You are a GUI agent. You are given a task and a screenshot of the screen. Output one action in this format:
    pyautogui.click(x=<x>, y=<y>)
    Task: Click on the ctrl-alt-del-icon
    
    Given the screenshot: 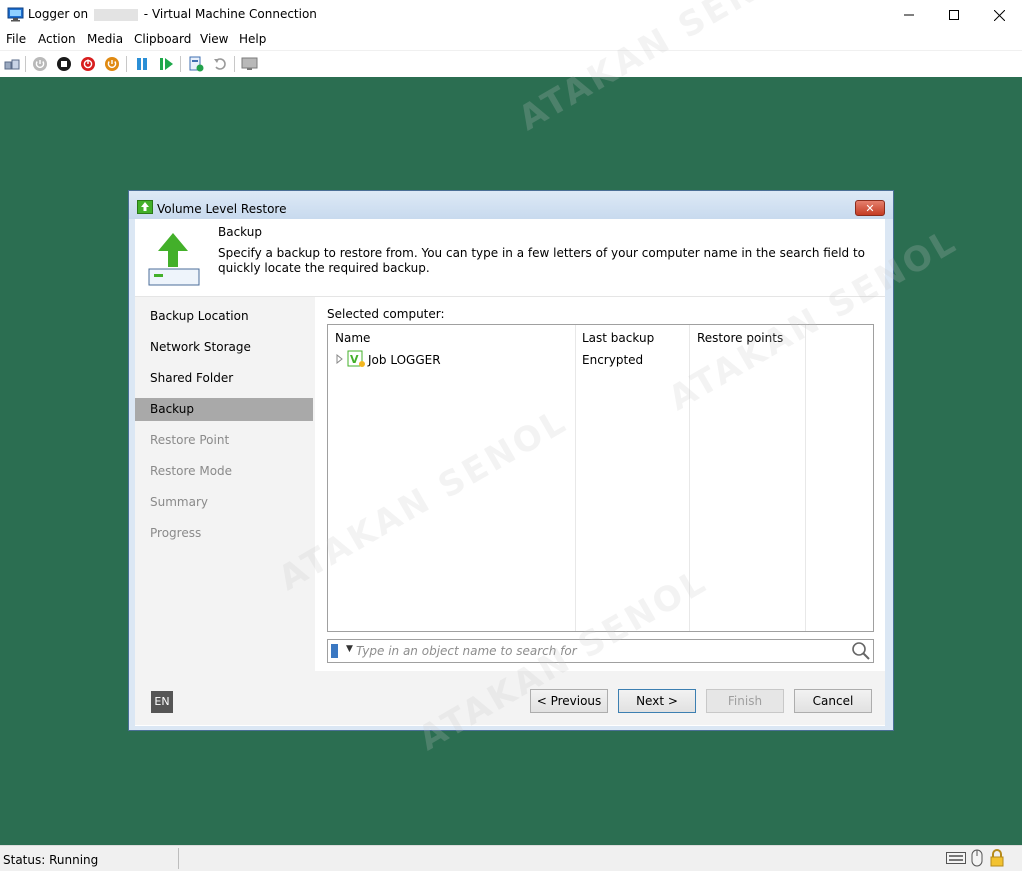 What is the action you would take?
    pyautogui.click(x=12, y=64)
    